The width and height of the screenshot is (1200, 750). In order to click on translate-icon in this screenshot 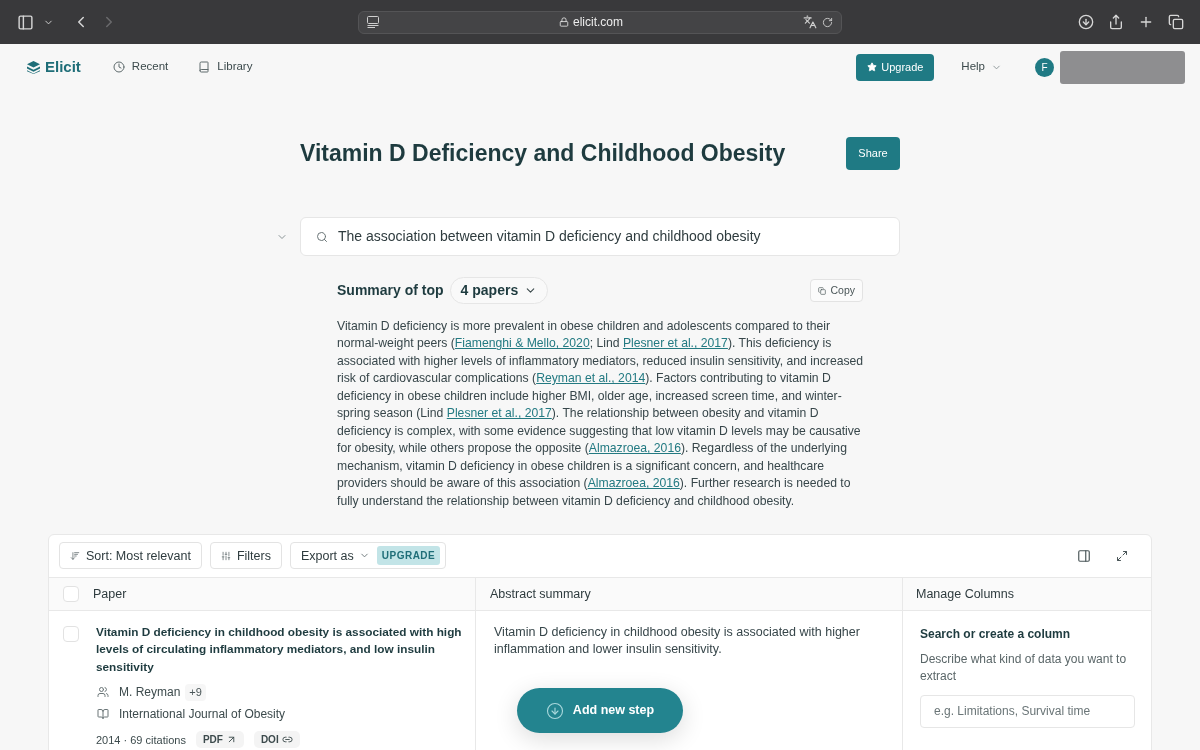, I will do `click(810, 22)`.